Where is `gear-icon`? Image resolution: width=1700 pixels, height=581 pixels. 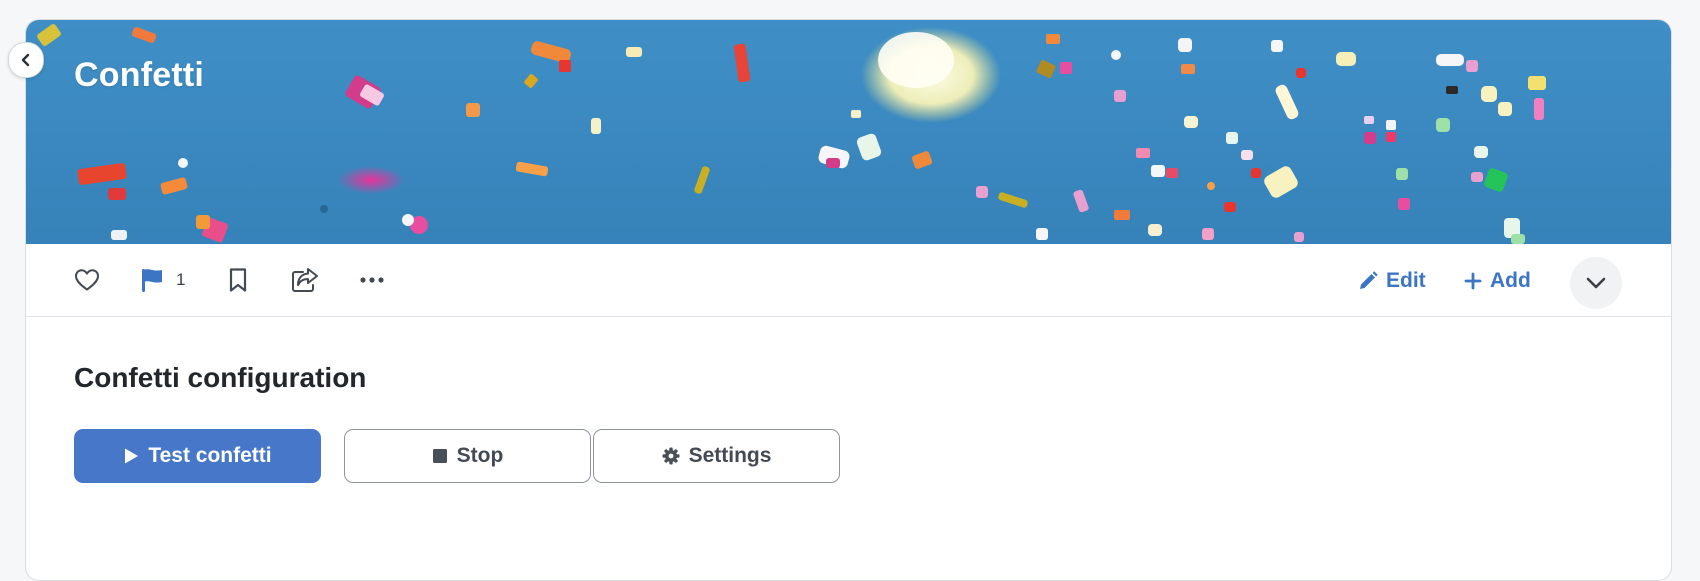
gear-icon is located at coordinates (671, 456).